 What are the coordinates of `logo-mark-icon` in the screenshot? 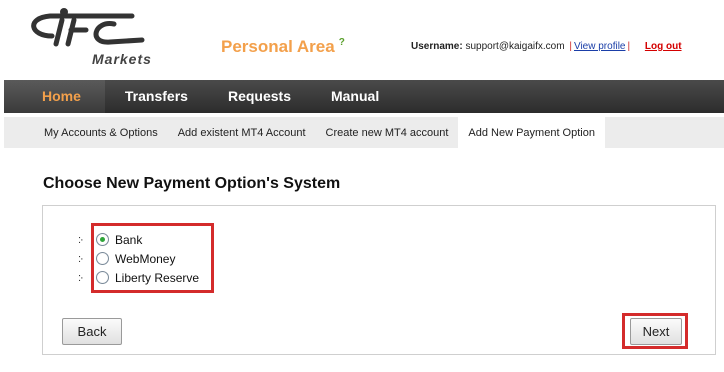 It's located at (88, 27).